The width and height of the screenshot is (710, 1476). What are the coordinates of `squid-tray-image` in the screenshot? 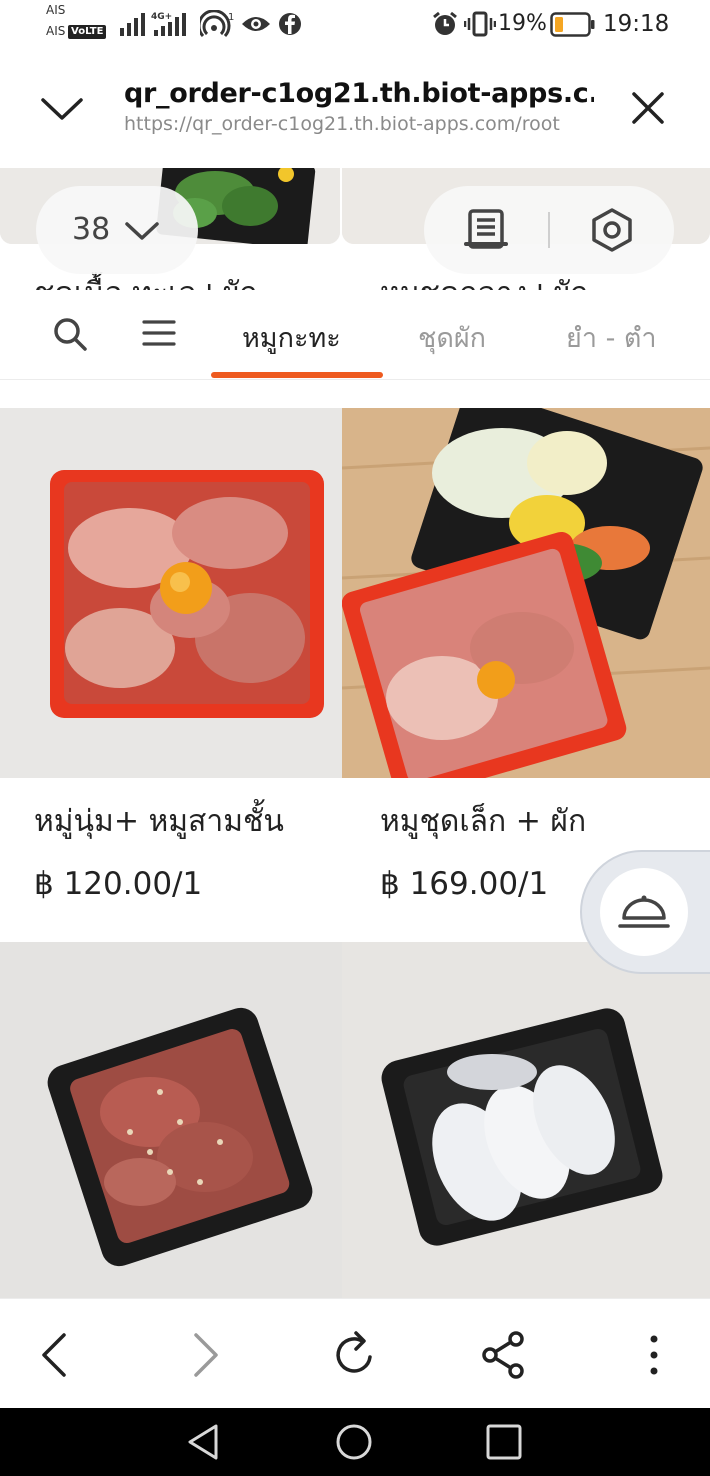 It's located at (526, 1120).